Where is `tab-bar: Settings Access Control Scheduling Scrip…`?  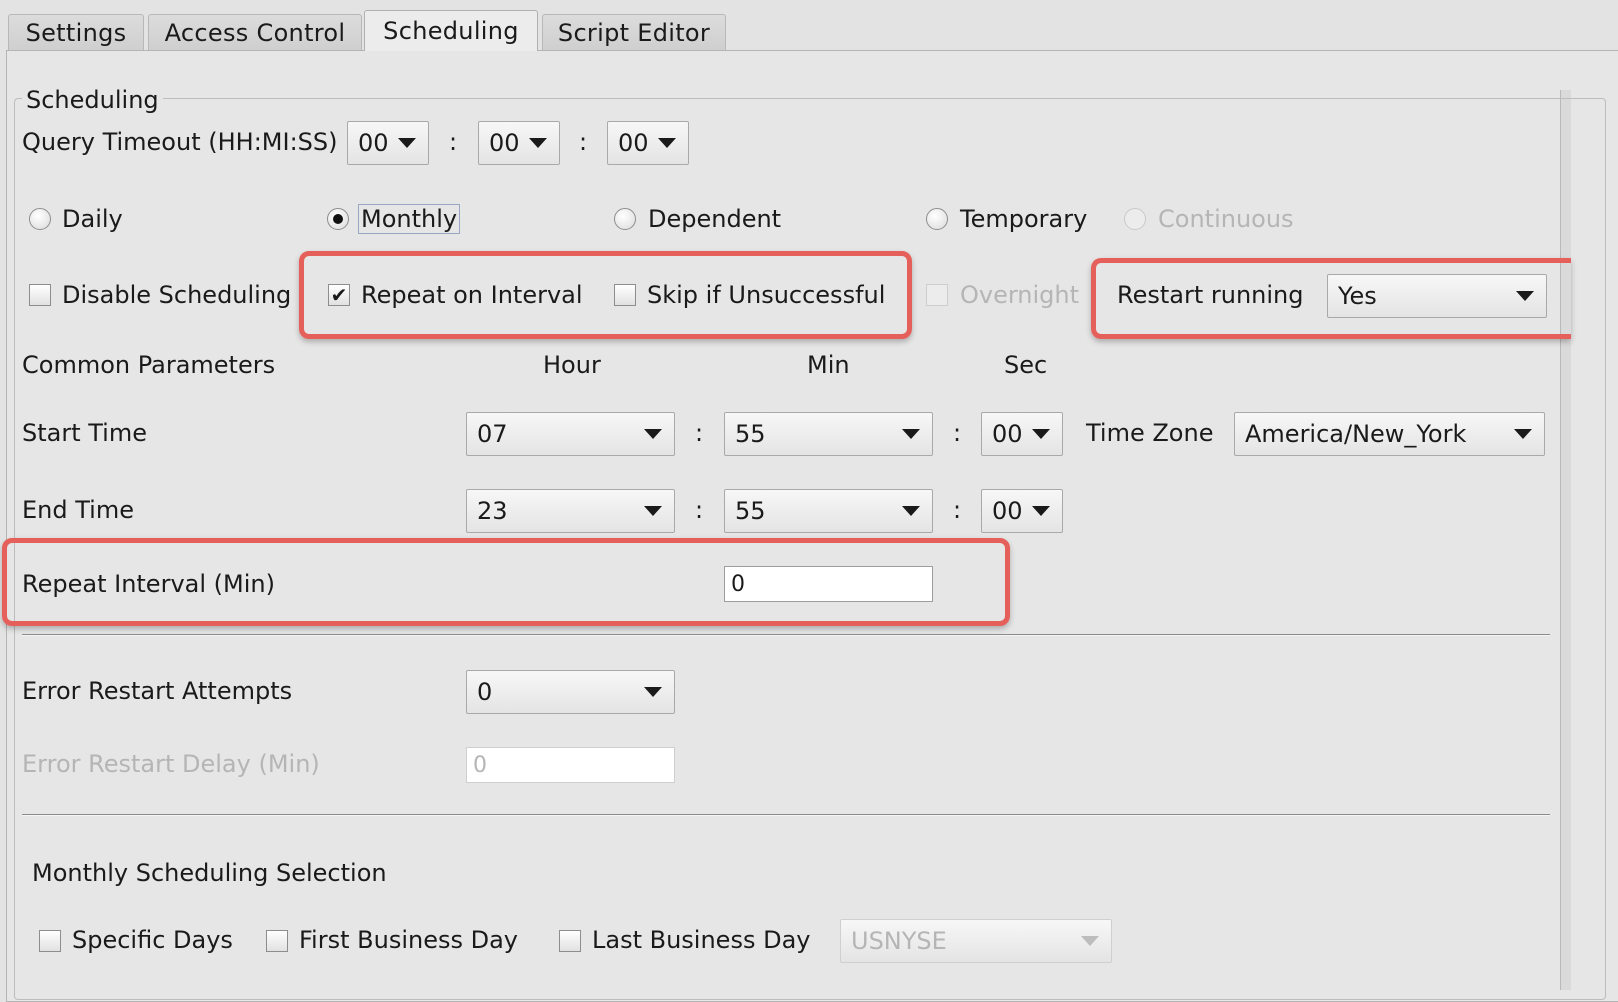 tab-bar: Settings Access Control Scheduling Scrip… is located at coordinates (809, 25).